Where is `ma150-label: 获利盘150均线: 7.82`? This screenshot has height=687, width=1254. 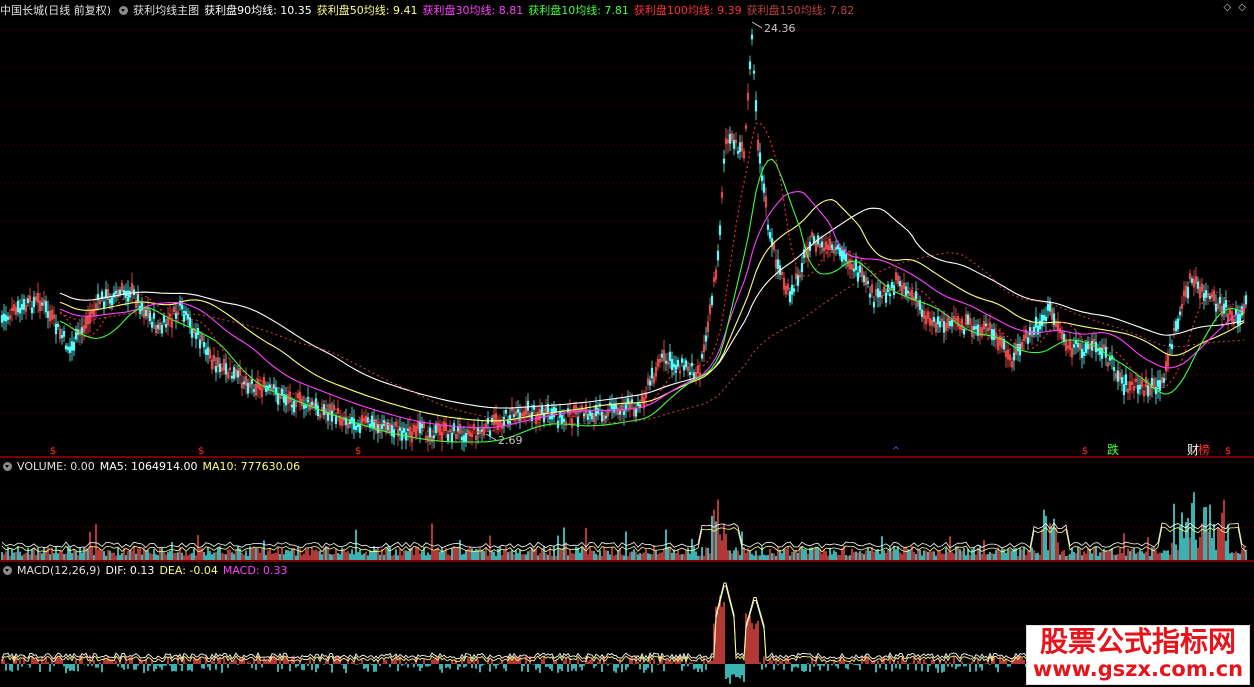
ma150-label: 获利盘150均线: 7.82 is located at coordinates (800, 10).